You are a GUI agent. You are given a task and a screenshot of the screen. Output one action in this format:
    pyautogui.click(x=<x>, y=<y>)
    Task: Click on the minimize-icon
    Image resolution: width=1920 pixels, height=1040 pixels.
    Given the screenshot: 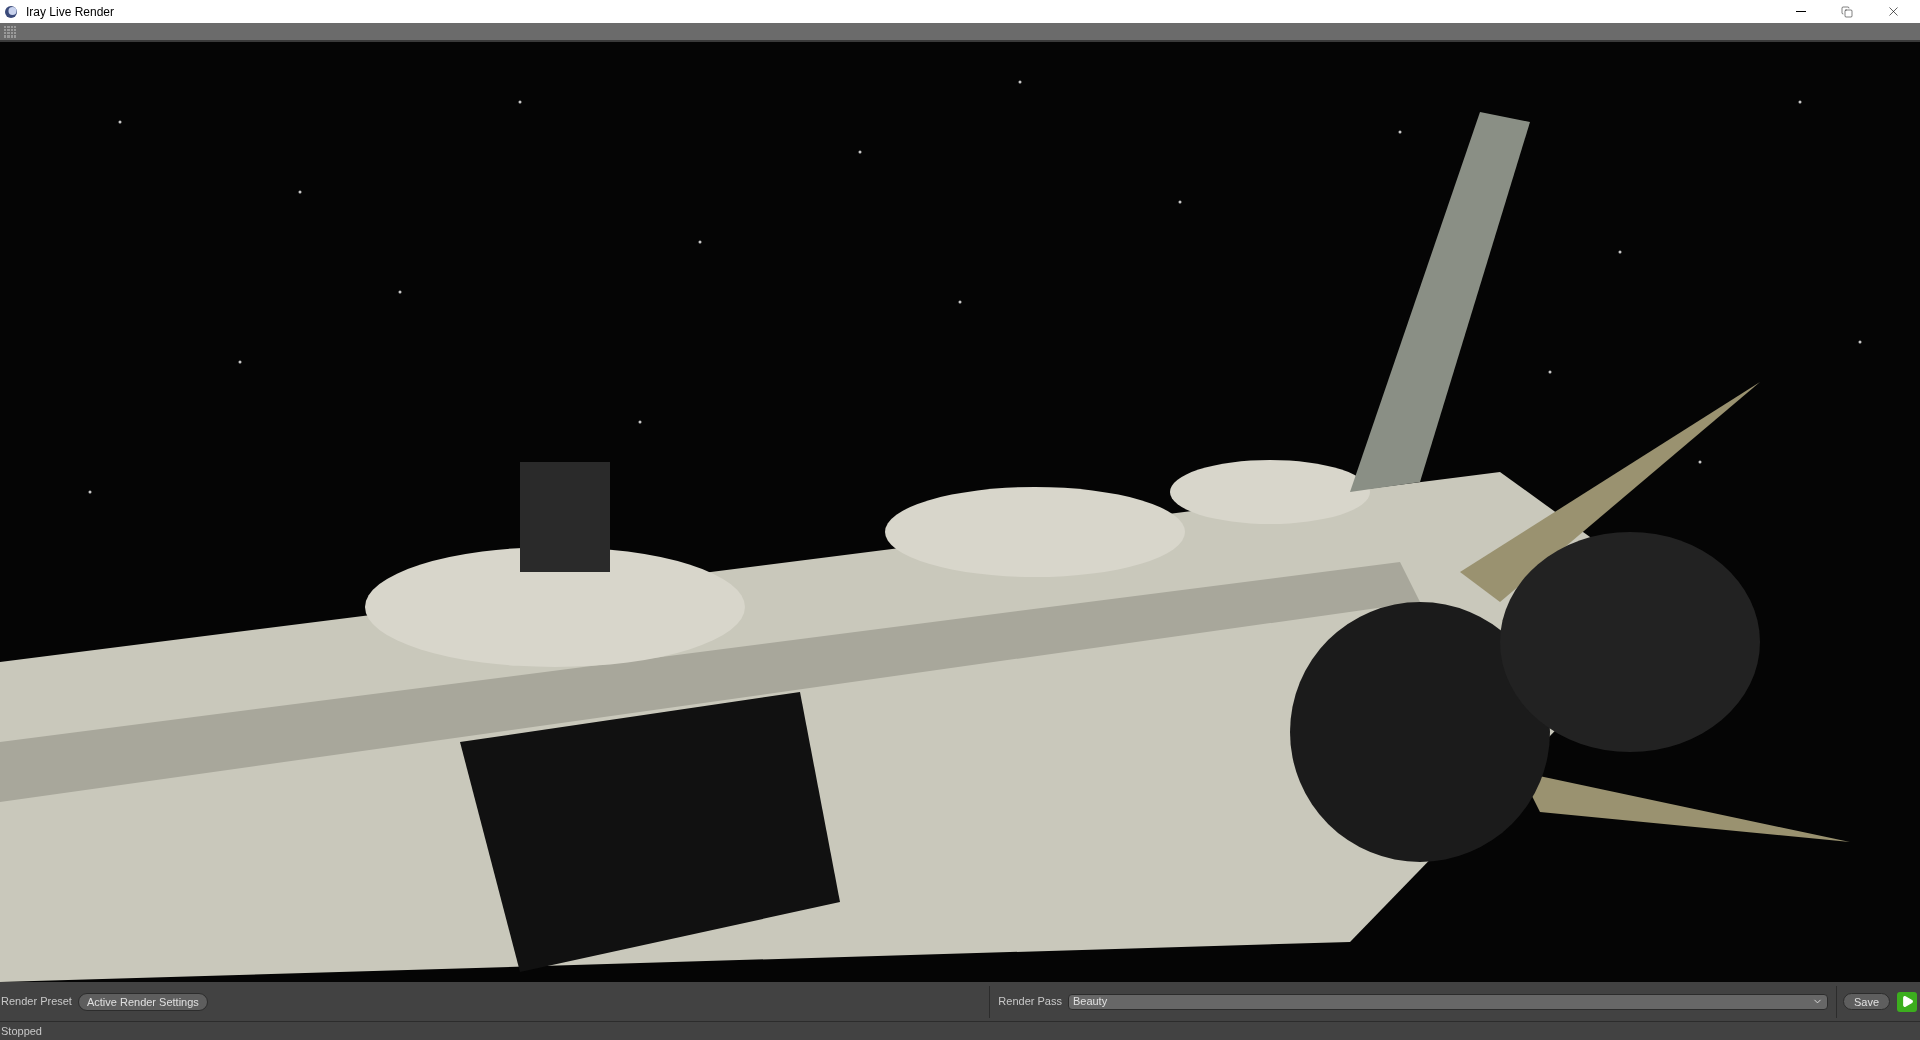 What is the action you would take?
    pyautogui.click(x=1801, y=11)
    